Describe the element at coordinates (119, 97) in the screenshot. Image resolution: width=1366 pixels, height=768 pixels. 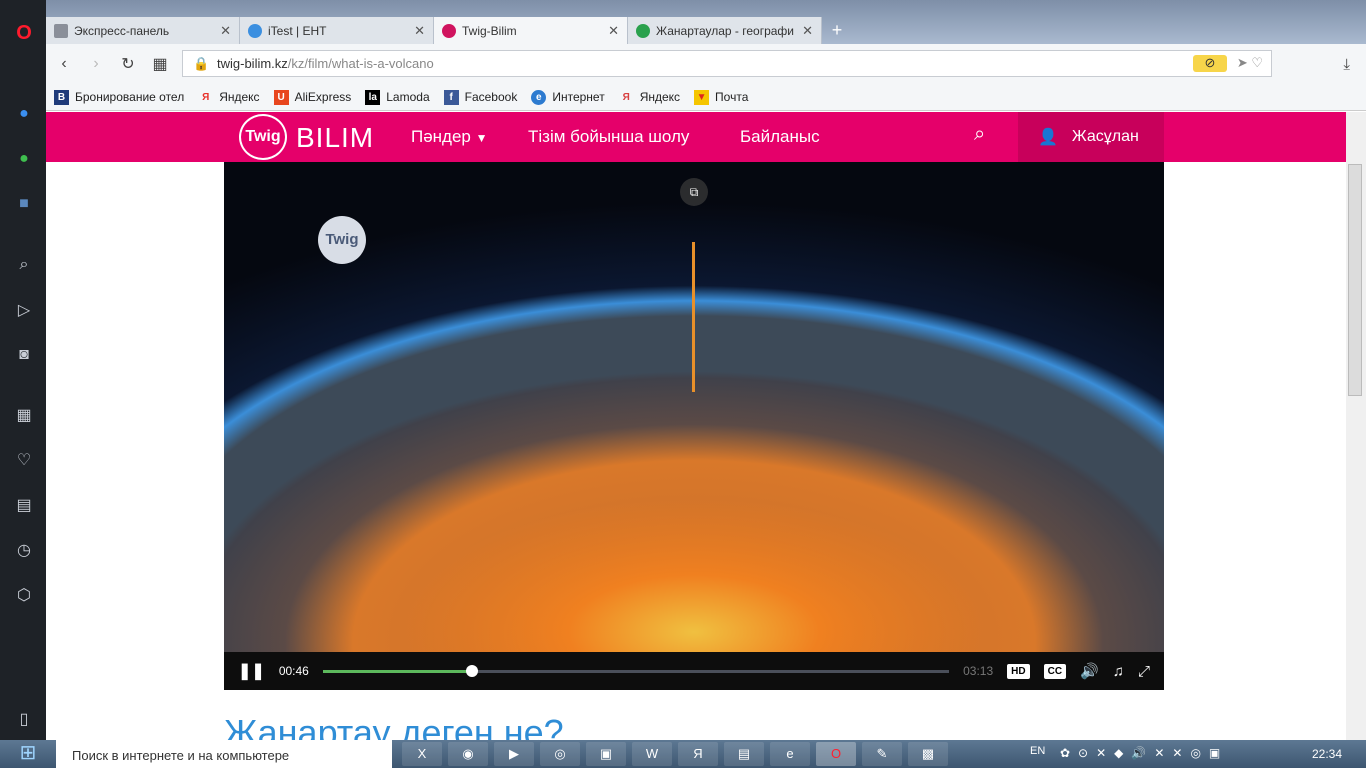
I see `bookmark-item: B Бронирование отел` at that location.